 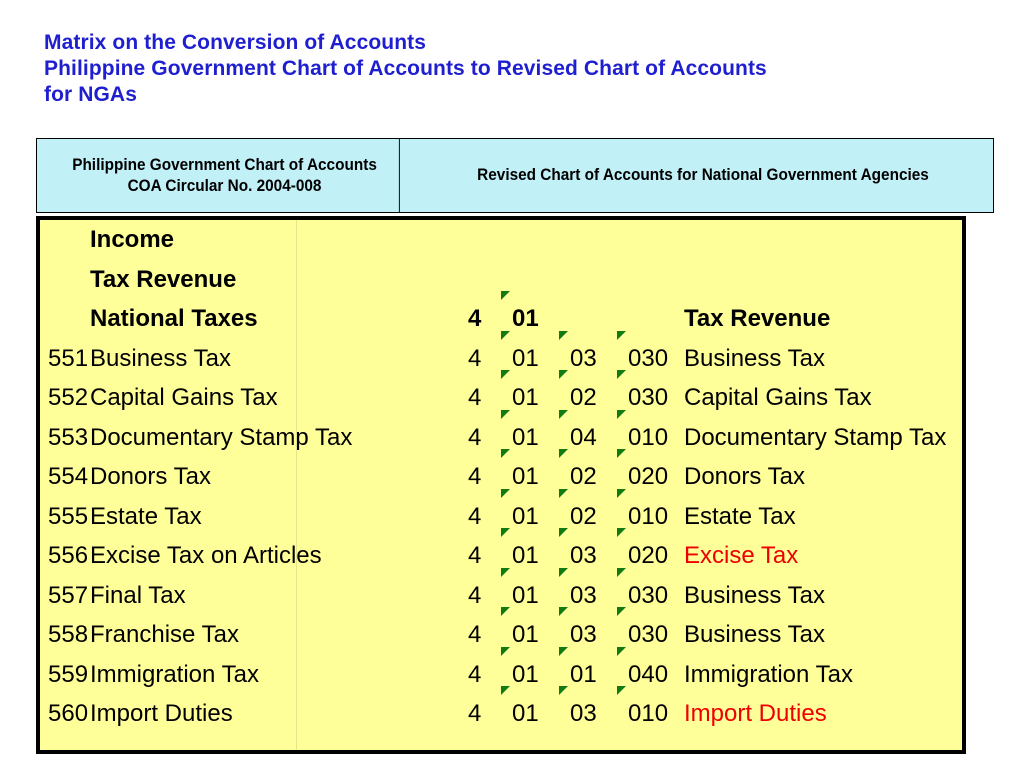 What do you see at coordinates (501, 246) in the screenshot?
I see `table-row: Income` at bounding box center [501, 246].